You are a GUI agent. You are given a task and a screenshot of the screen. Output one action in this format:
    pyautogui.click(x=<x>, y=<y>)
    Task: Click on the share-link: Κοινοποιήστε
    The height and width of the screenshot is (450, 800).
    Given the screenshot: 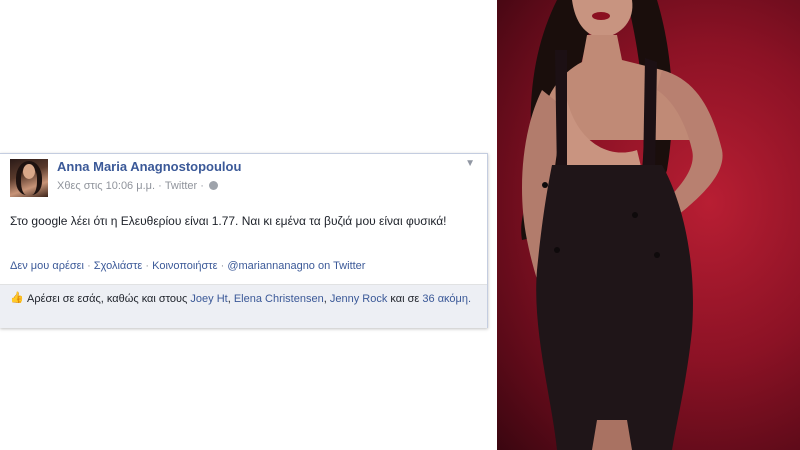 What is the action you would take?
    pyautogui.click(x=184, y=266)
    